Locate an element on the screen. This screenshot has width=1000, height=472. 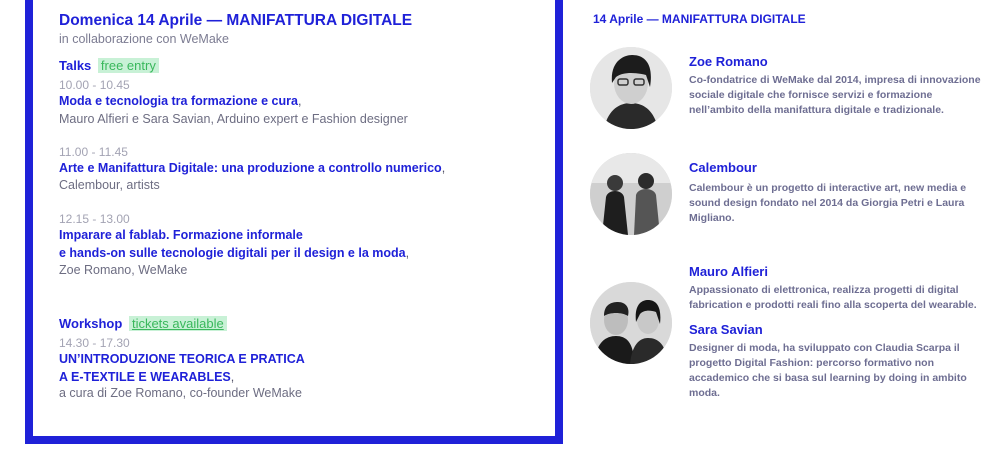
talk-2-speakers: Calembour, artists is located at coordinates (109, 185).